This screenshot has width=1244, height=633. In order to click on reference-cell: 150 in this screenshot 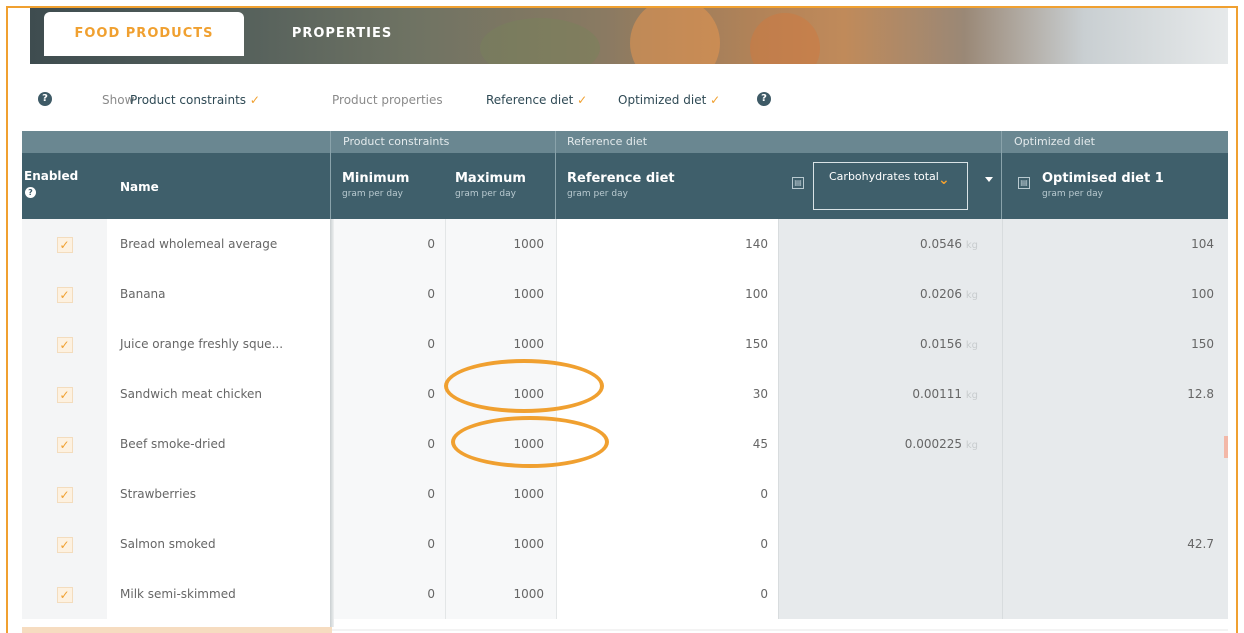, I will do `click(667, 344)`.